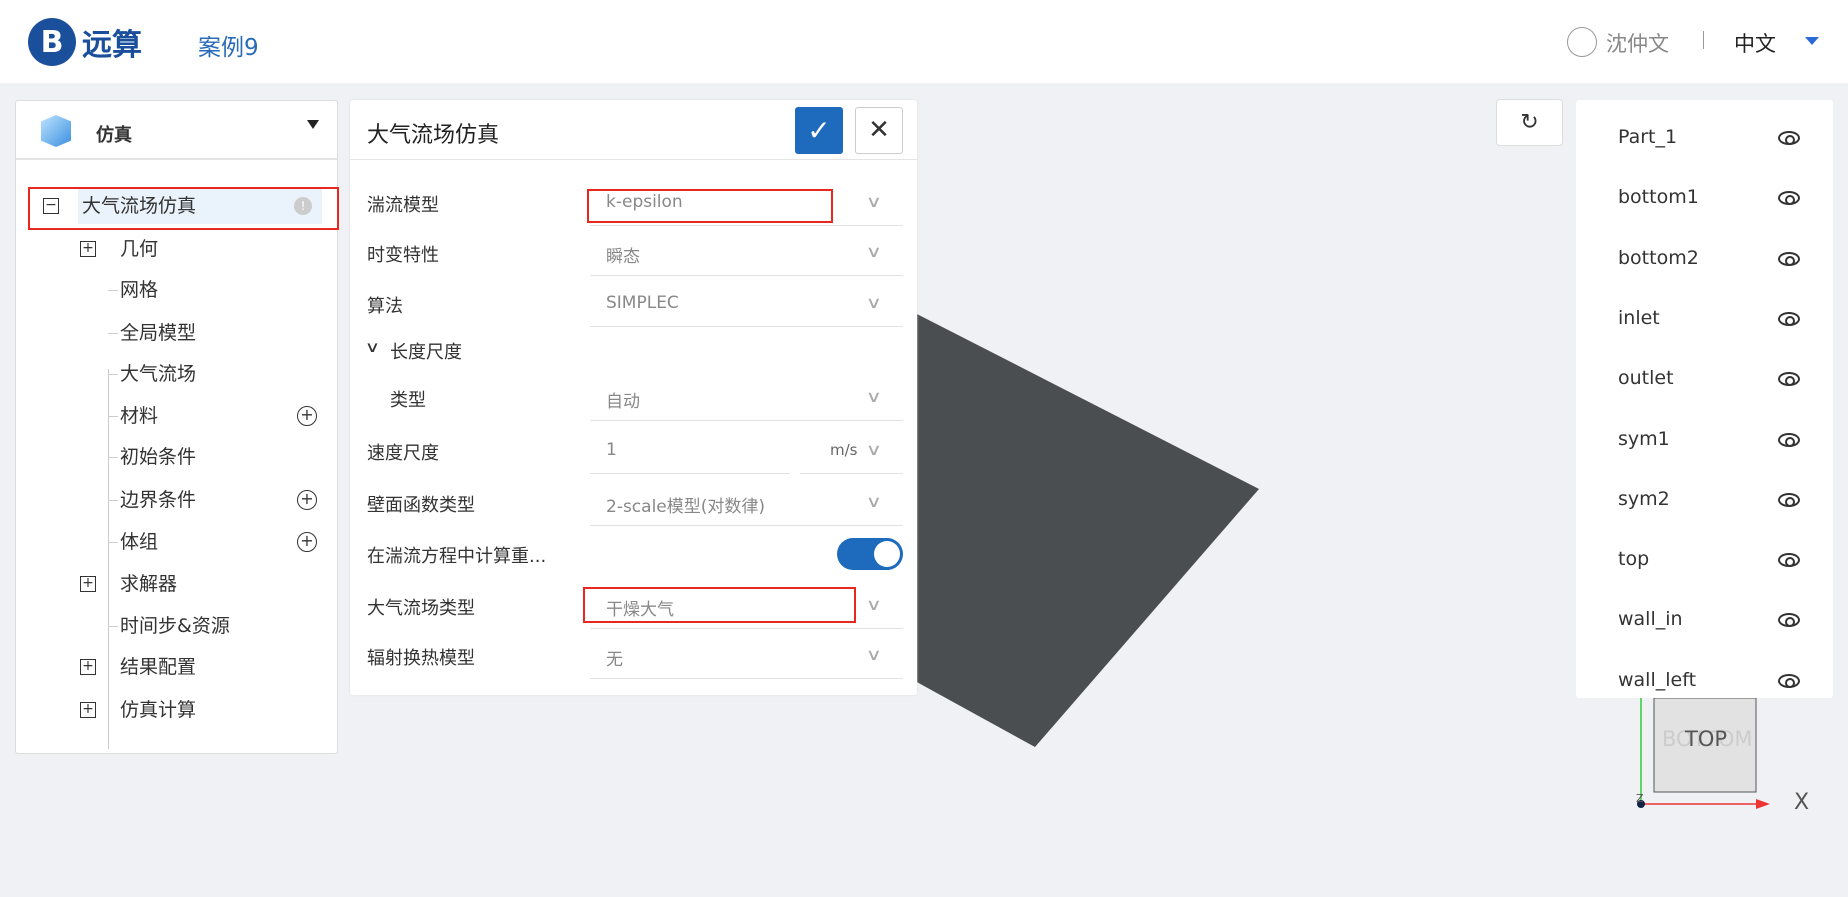 The width and height of the screenshot is (1848, 897). What do you see at coordinates (148, 584) in the screenshot?
I see `tree-item: 求解器` at bounding box center [148, 584].